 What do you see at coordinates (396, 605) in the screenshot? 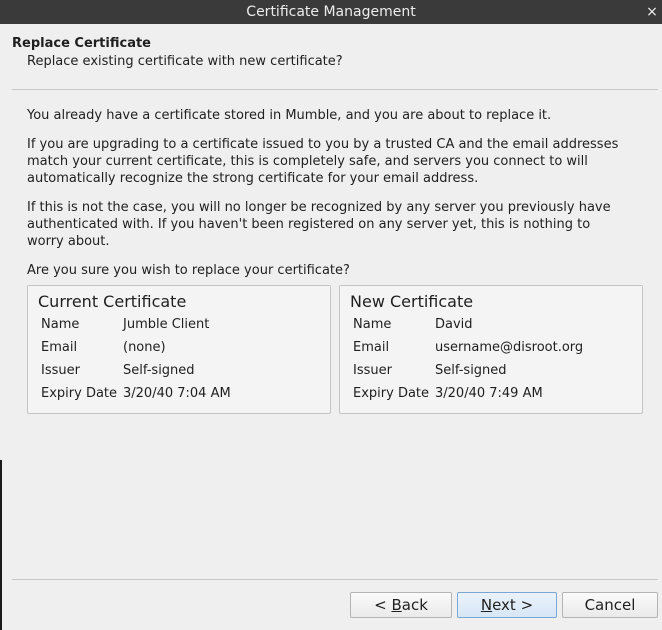
I see `back-button-mnemonic: B` at bounding box center [396, 605].